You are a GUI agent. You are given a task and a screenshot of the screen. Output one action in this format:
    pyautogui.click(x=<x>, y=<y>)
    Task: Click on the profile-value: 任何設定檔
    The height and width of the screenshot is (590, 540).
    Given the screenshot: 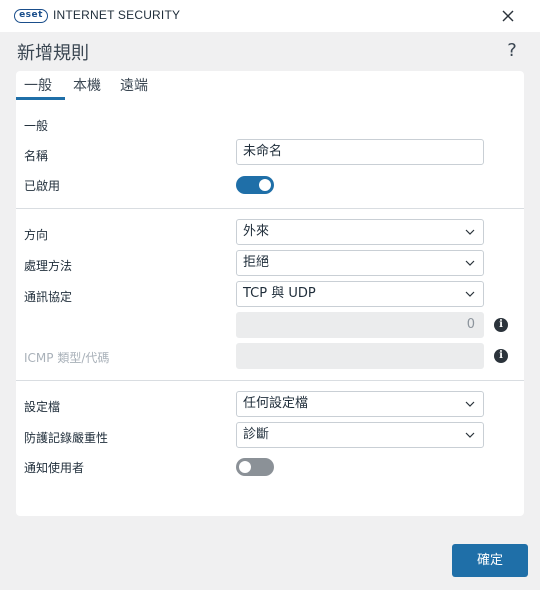 What is the action you would take?
    pyautogui.click(x=276, y=403)
    